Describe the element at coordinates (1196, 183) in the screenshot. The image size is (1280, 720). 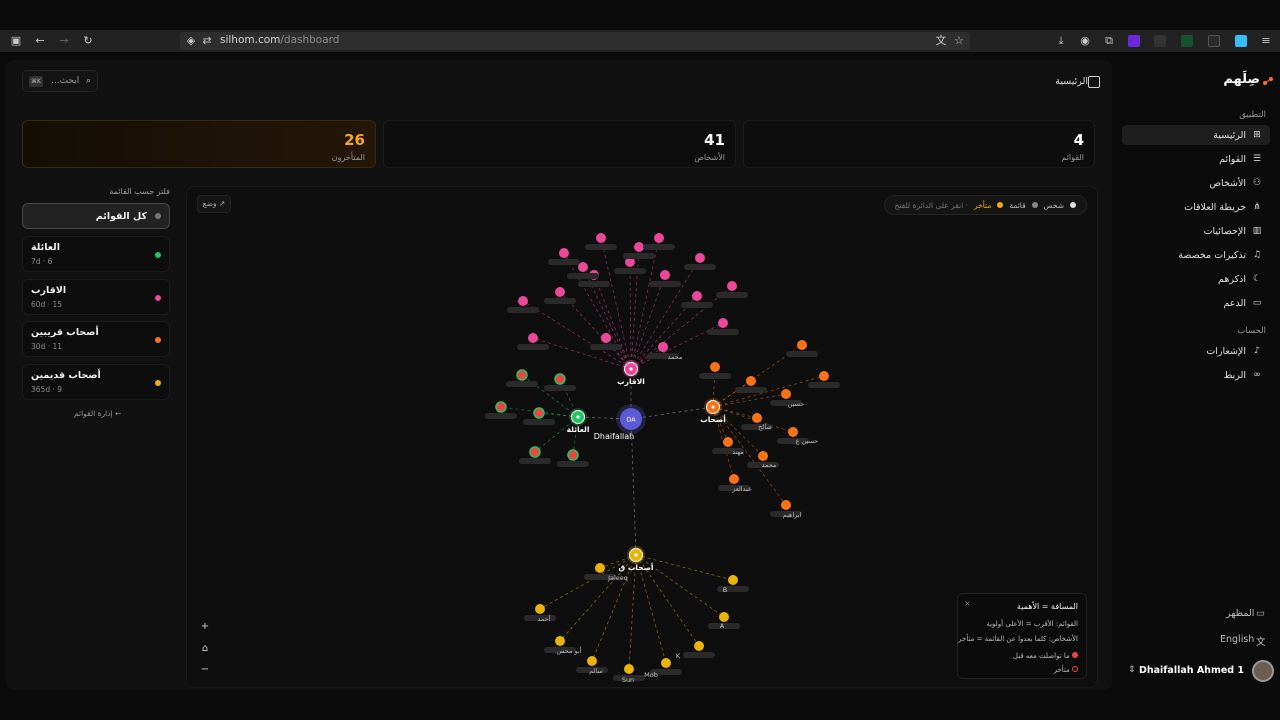
I see `sidebar-item-people: الأشخاص ⚇` at that location.